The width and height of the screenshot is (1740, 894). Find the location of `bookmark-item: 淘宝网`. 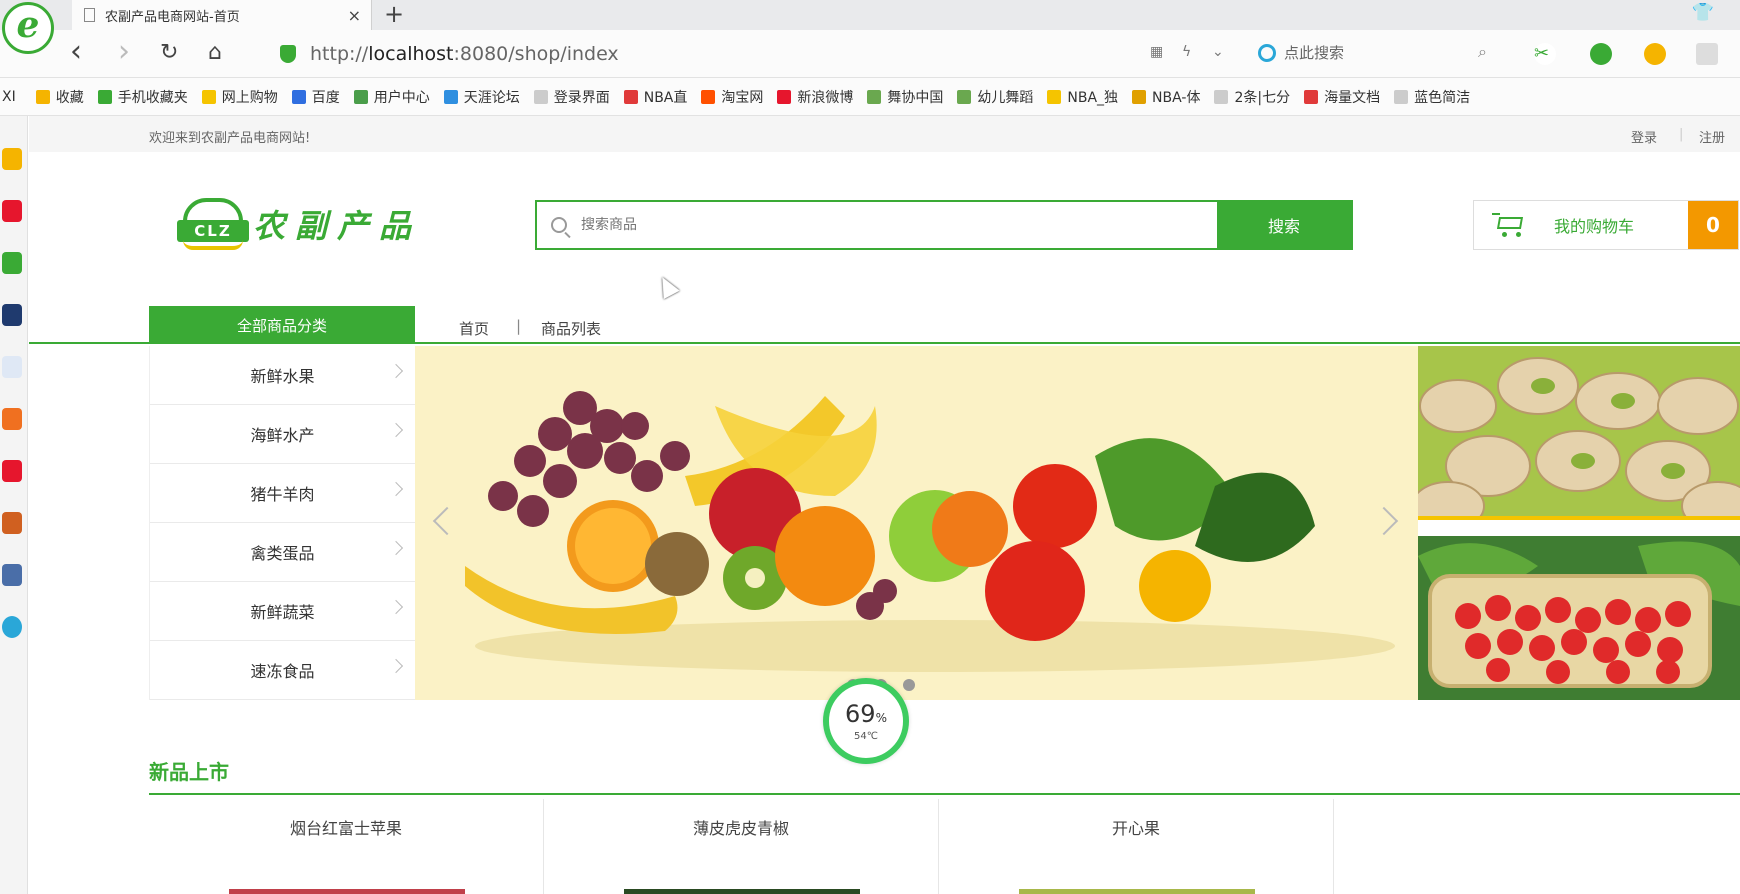

bookmark-item: 淘宝网 is located at coordinates (732, 97).